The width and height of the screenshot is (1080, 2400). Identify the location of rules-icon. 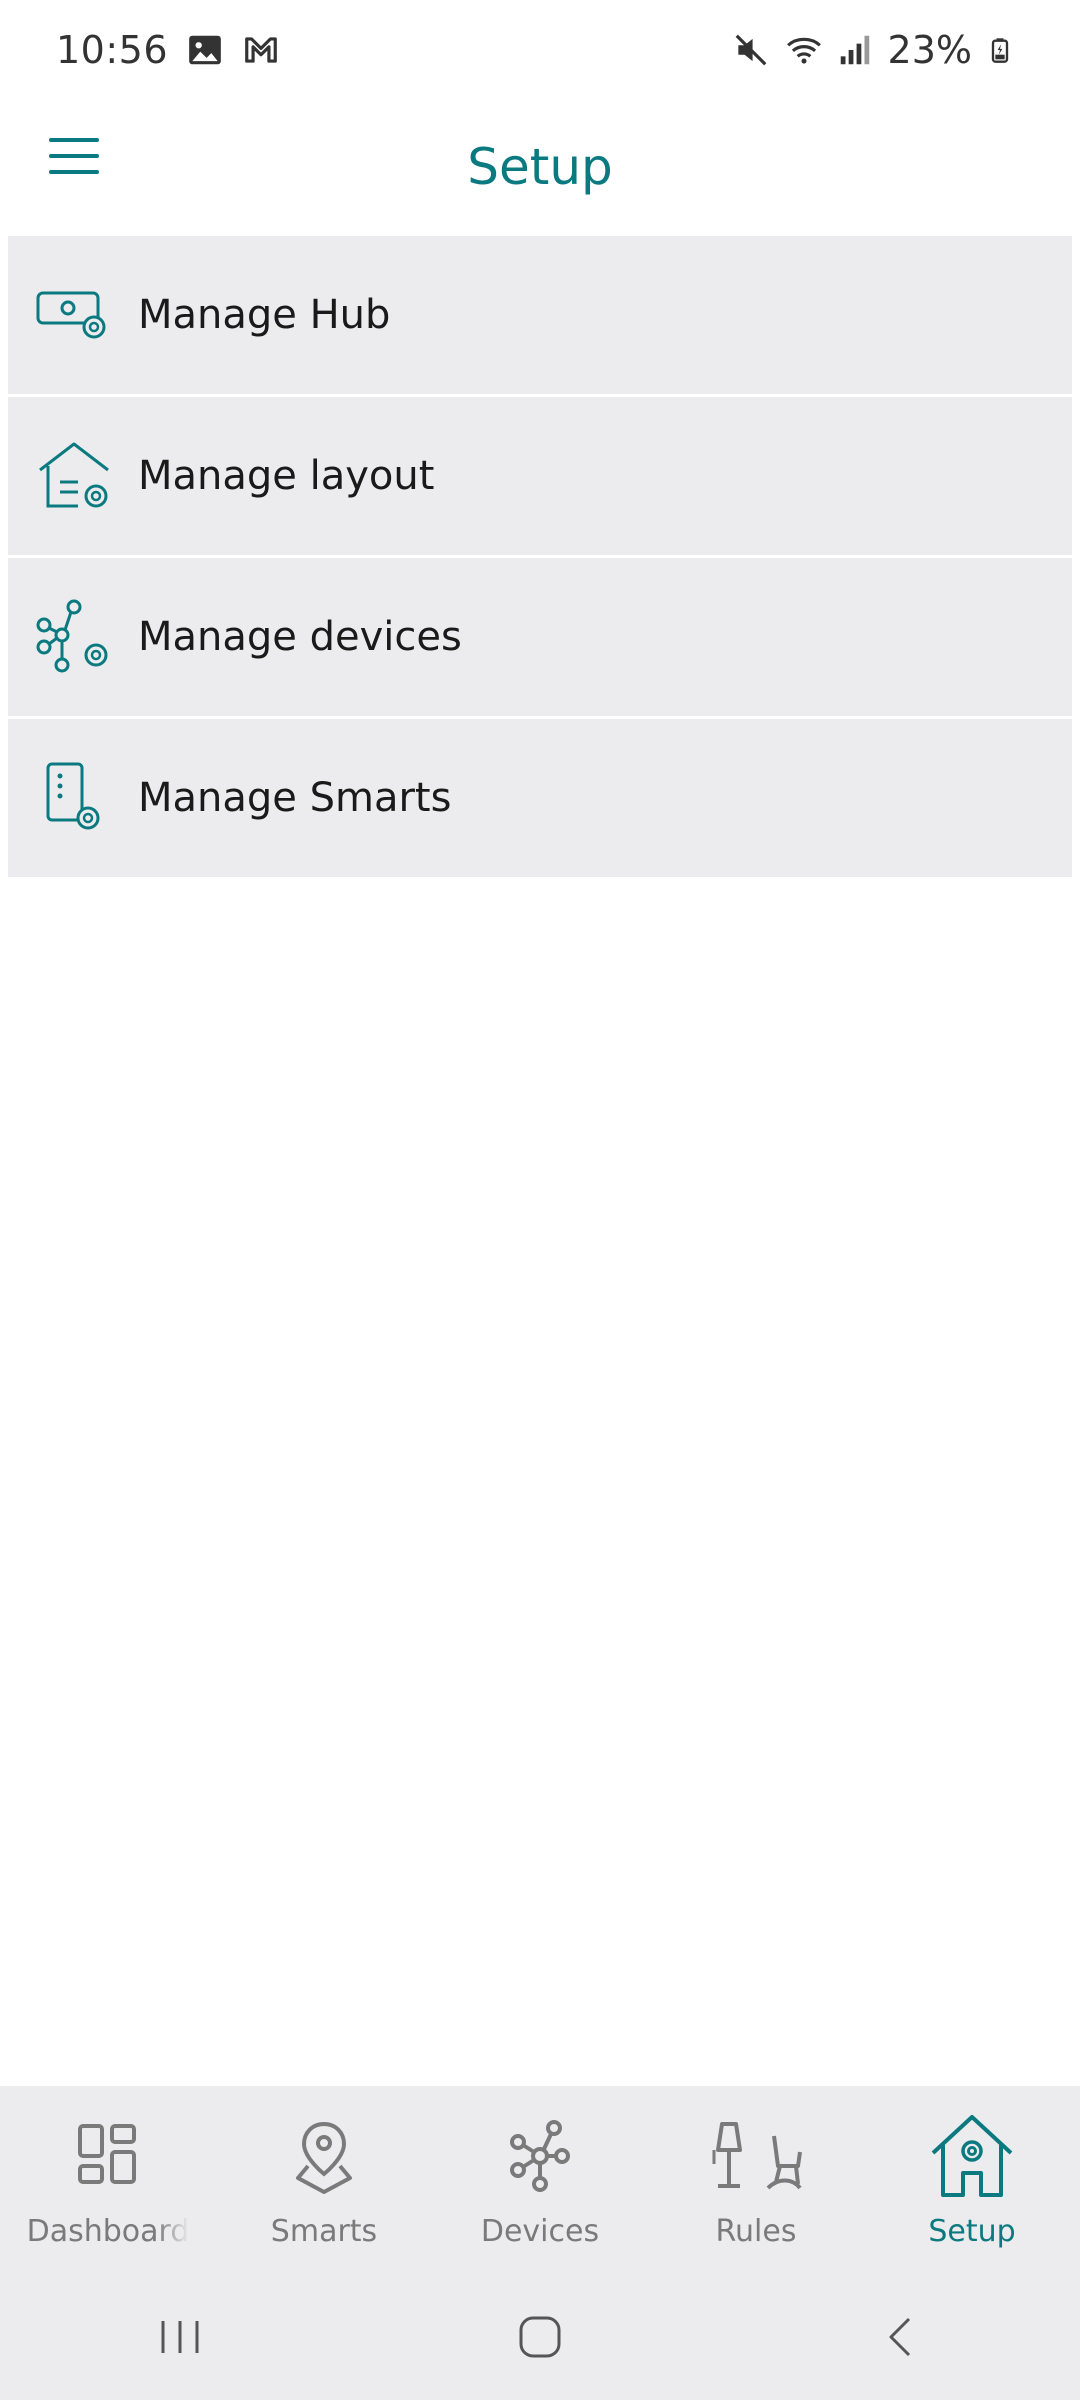
(756, 2156).